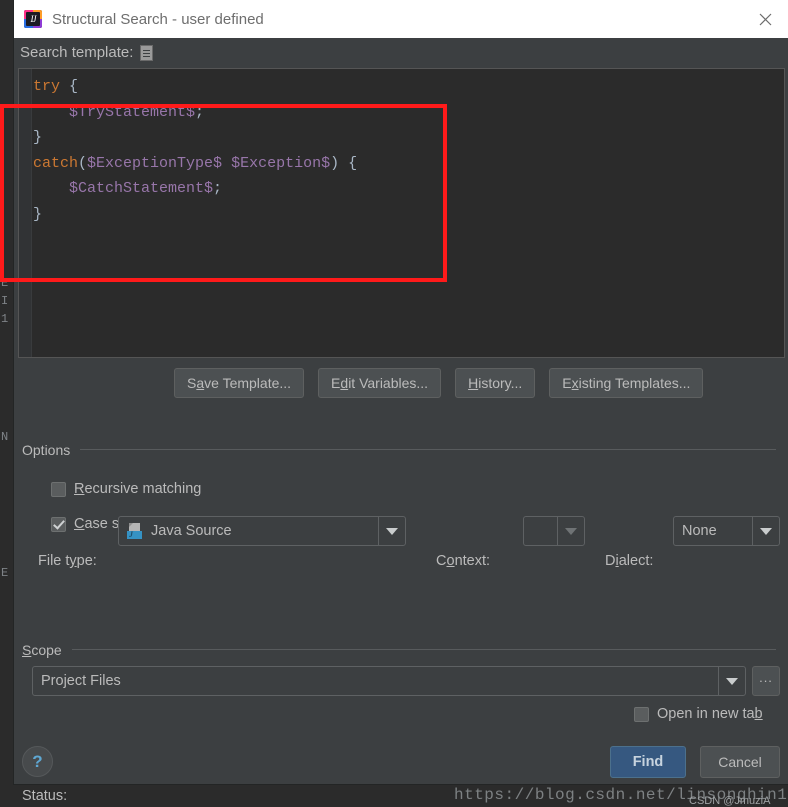 The width and height of the screenshot is (788, 807). Describe the element at coordinates (570, 531) in the screenshot. I see `context-dropdown-arrow` at that location.